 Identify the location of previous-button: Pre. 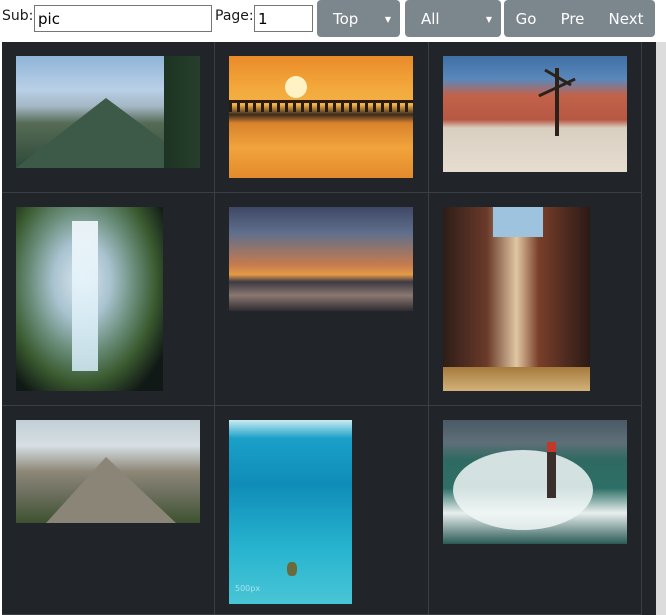
(572, 18).